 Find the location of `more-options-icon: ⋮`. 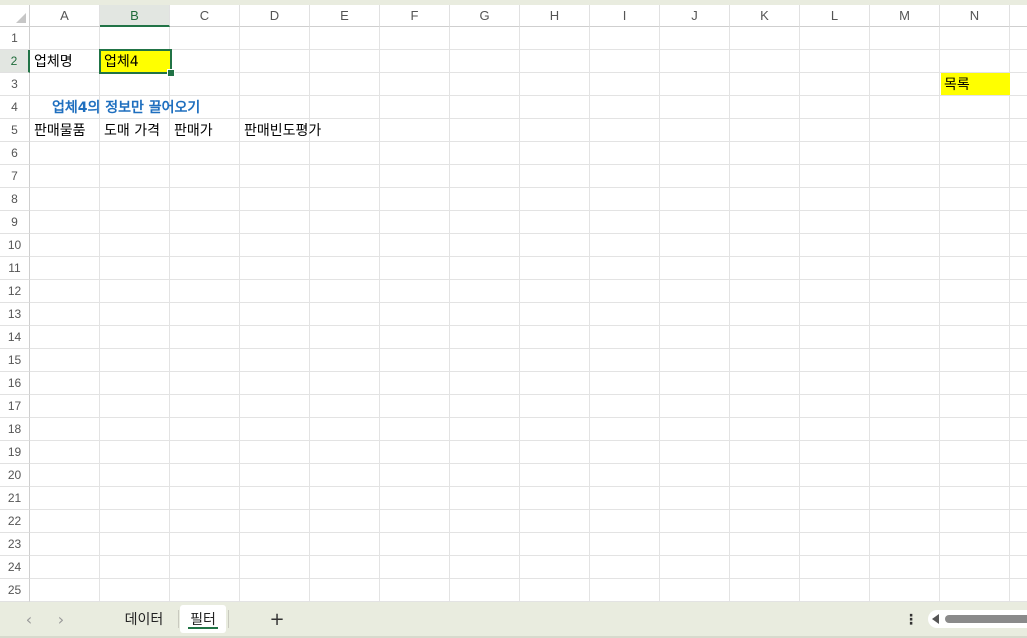

more-options-icon: ⋮ is located at coordinates (911, 620).